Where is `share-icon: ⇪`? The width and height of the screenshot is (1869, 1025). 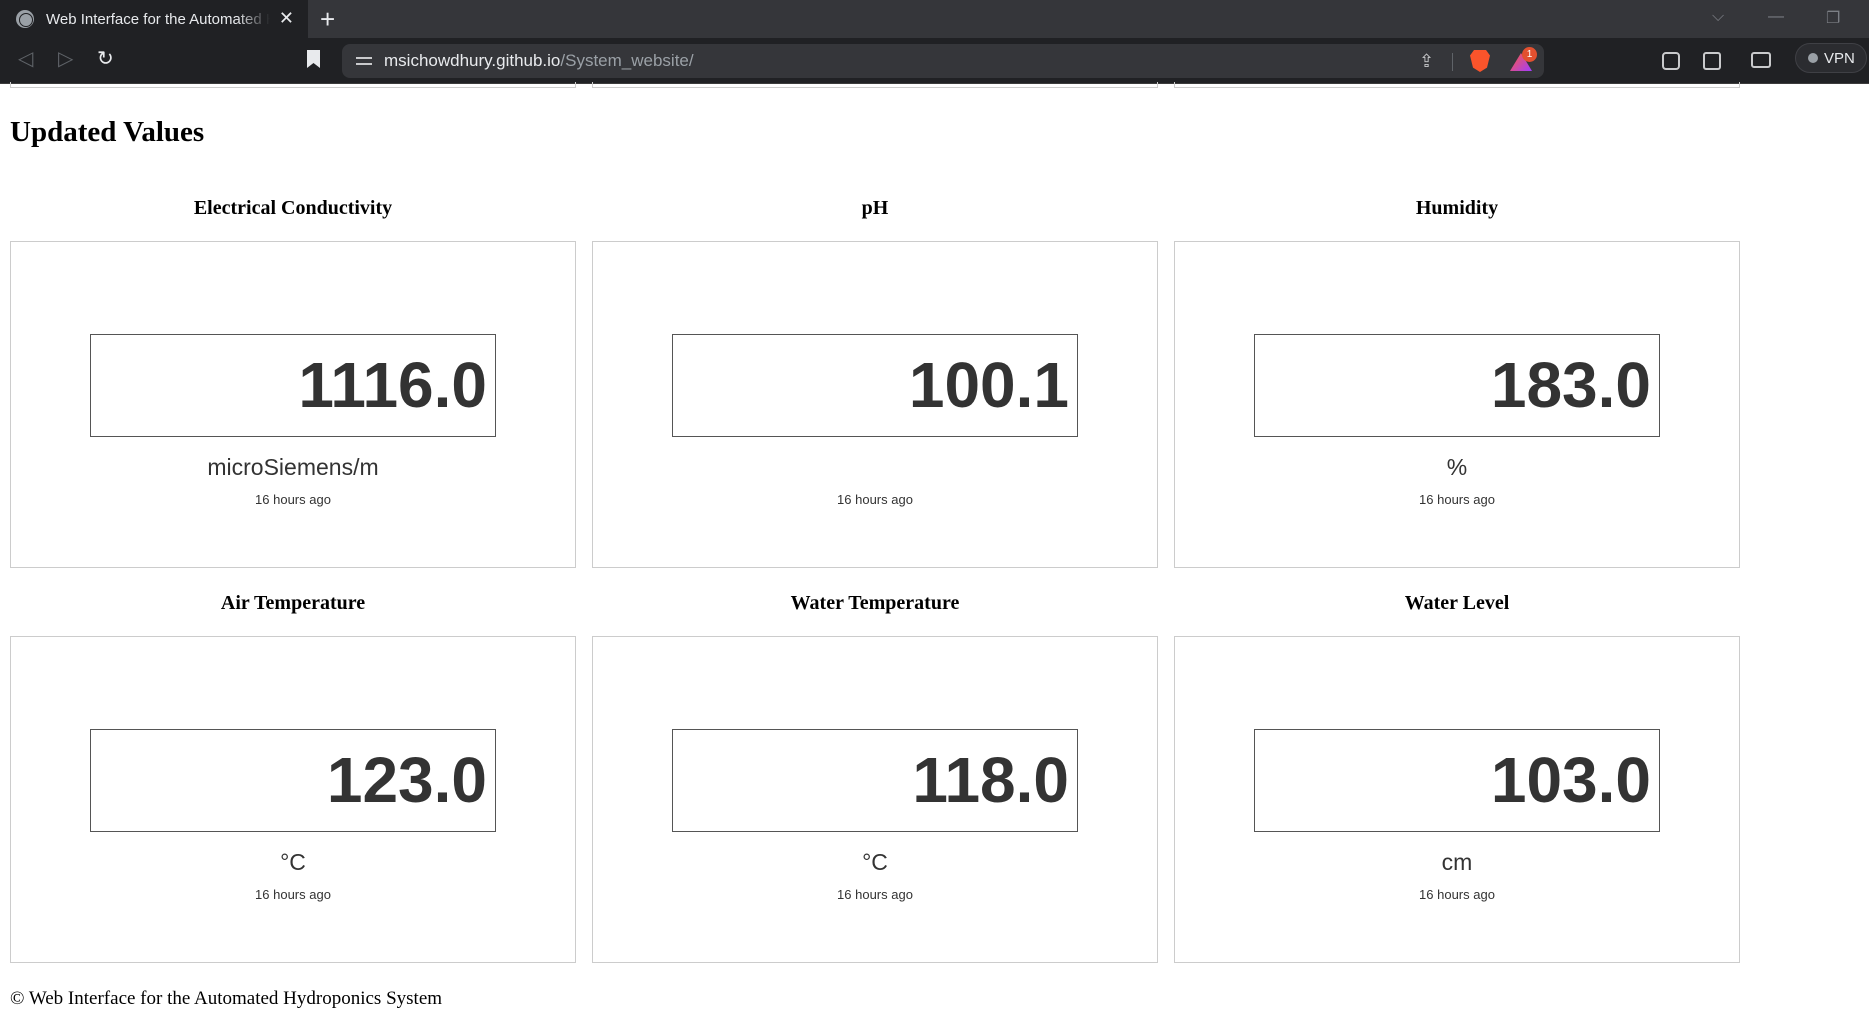 share-icon: ⇪ is located at coordinates (1426, 61).